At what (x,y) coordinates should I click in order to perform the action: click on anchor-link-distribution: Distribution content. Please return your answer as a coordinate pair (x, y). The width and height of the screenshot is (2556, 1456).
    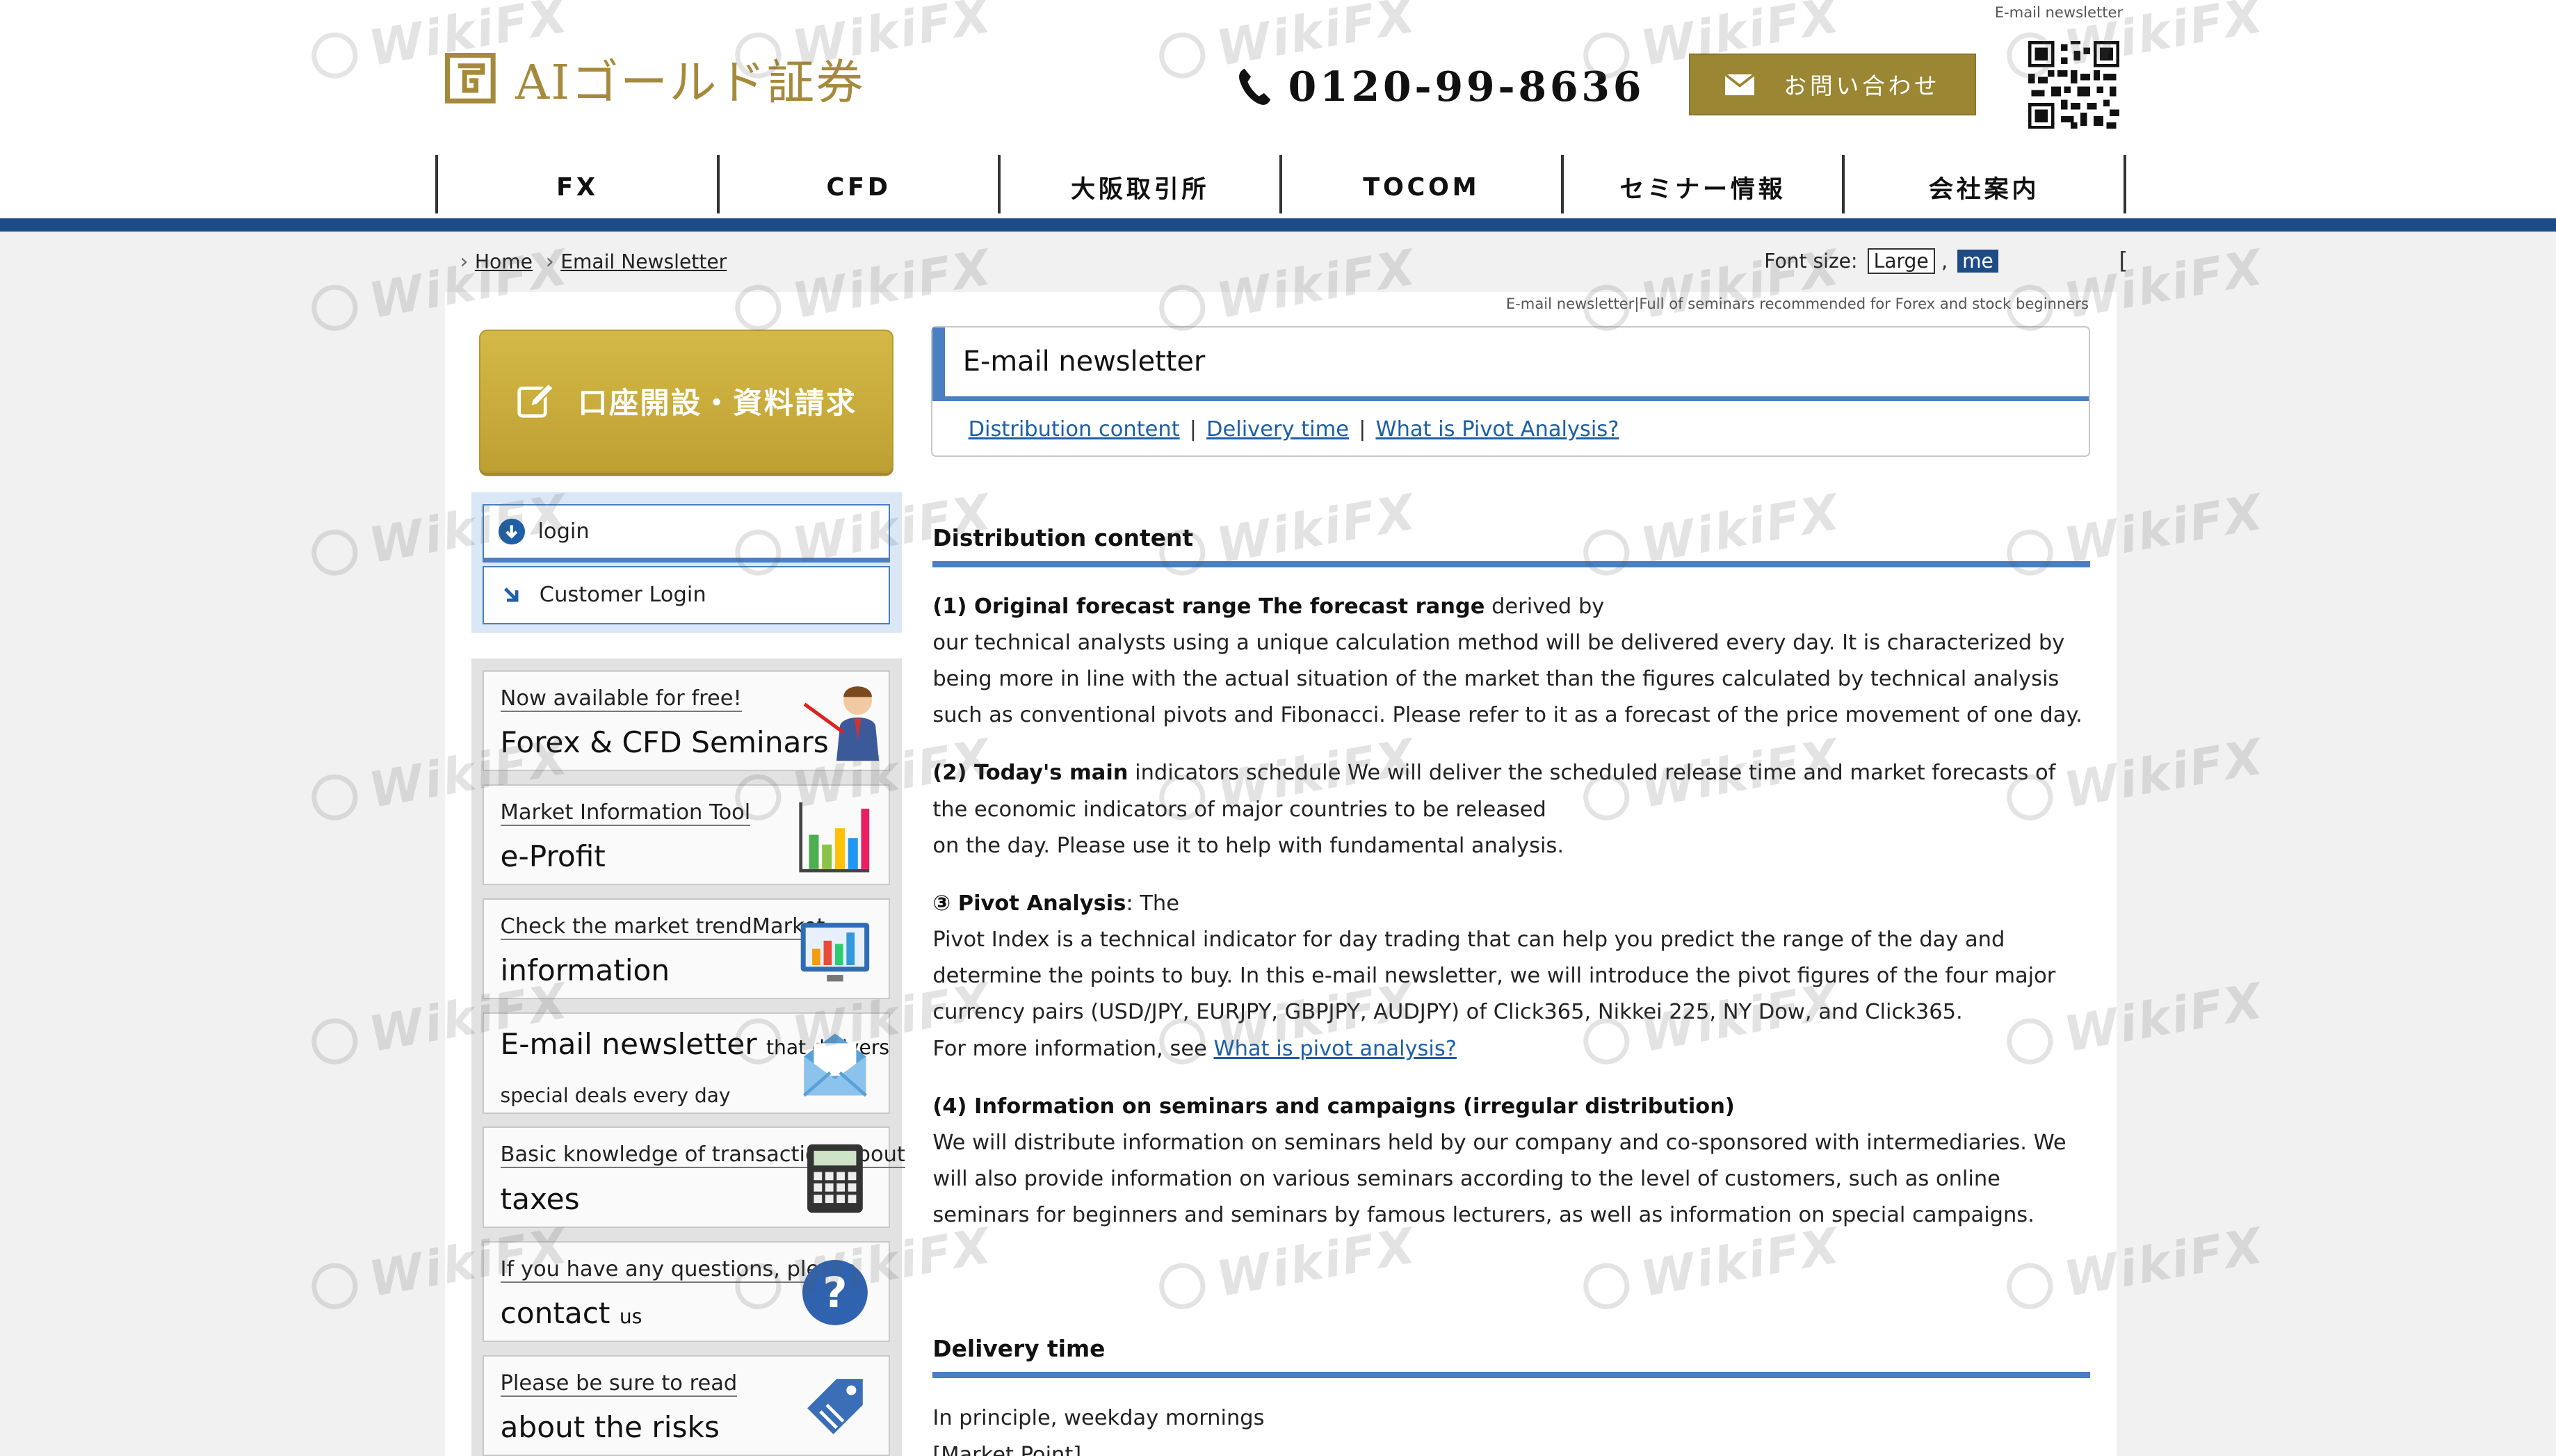
    Looking at the image, I should click on (1075, 430).